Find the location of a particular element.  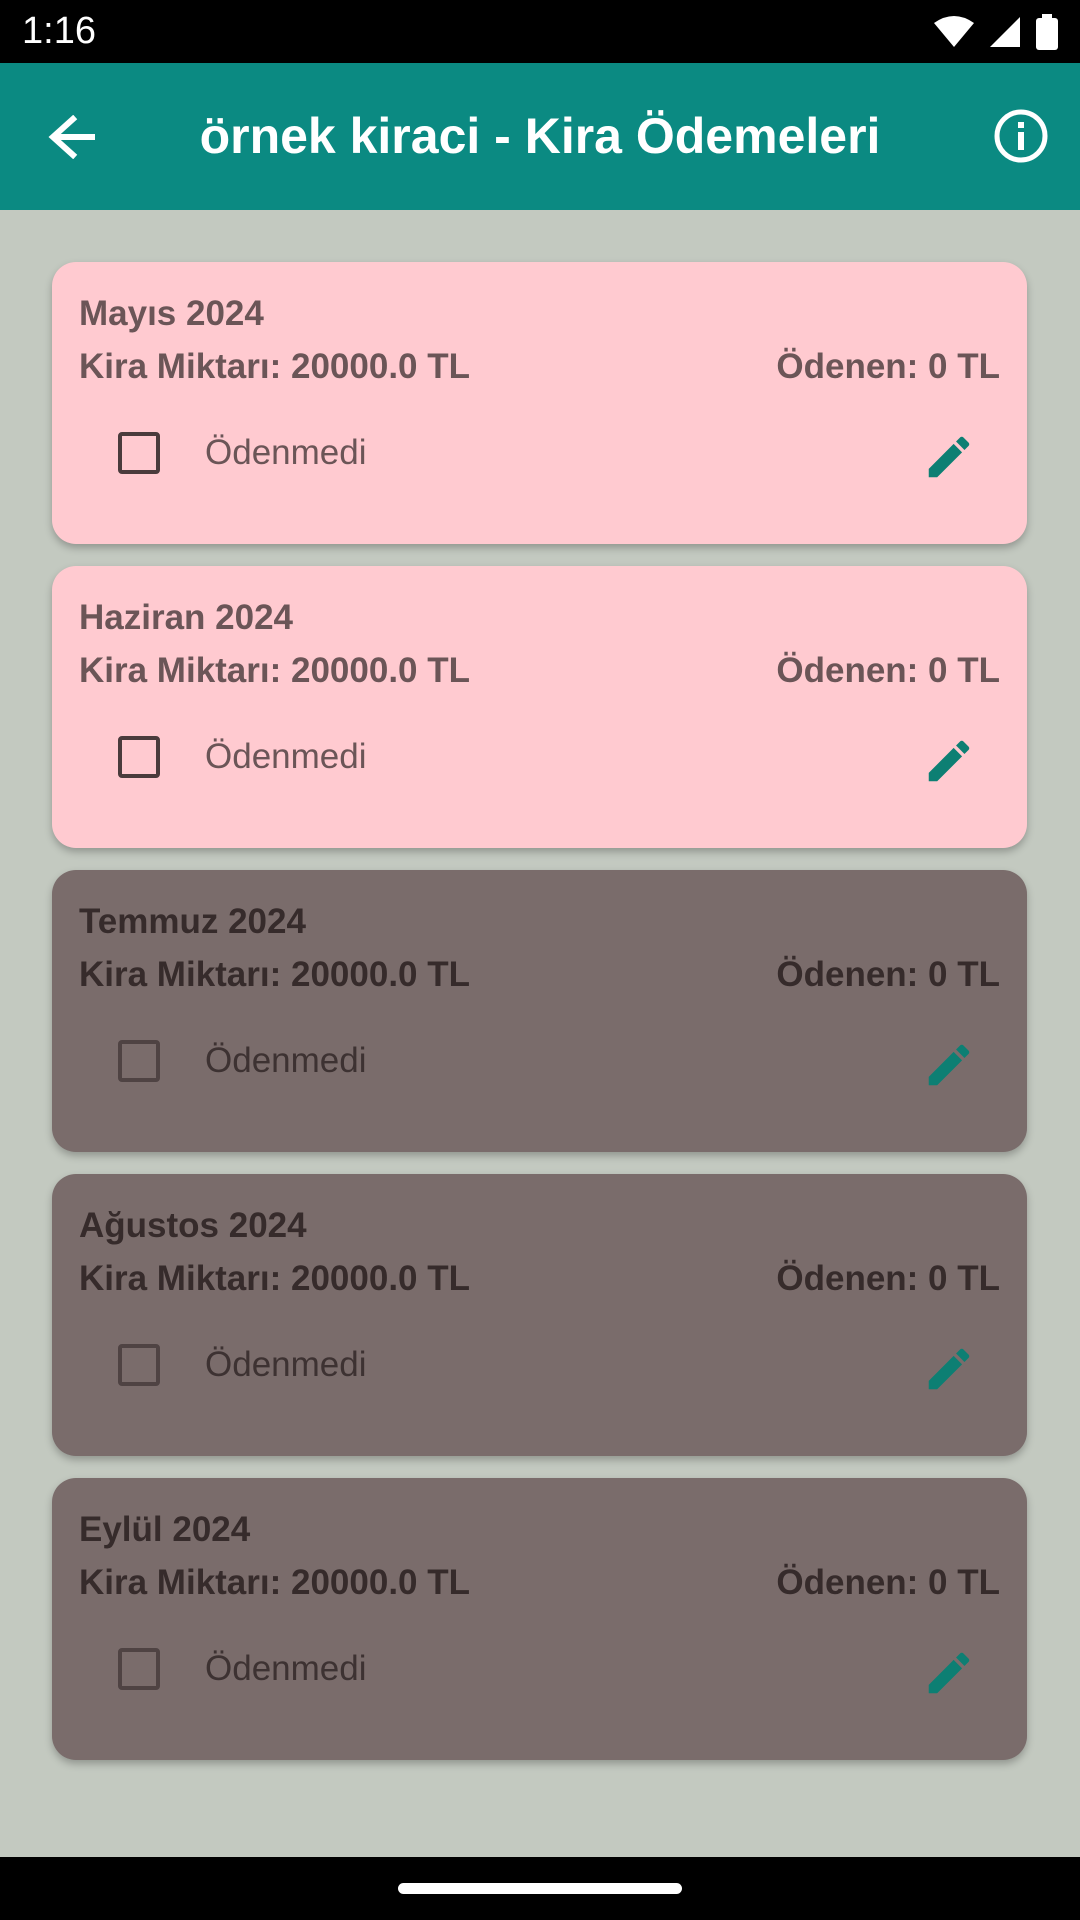

navigation-bar is located at coordinates (540, 1888).